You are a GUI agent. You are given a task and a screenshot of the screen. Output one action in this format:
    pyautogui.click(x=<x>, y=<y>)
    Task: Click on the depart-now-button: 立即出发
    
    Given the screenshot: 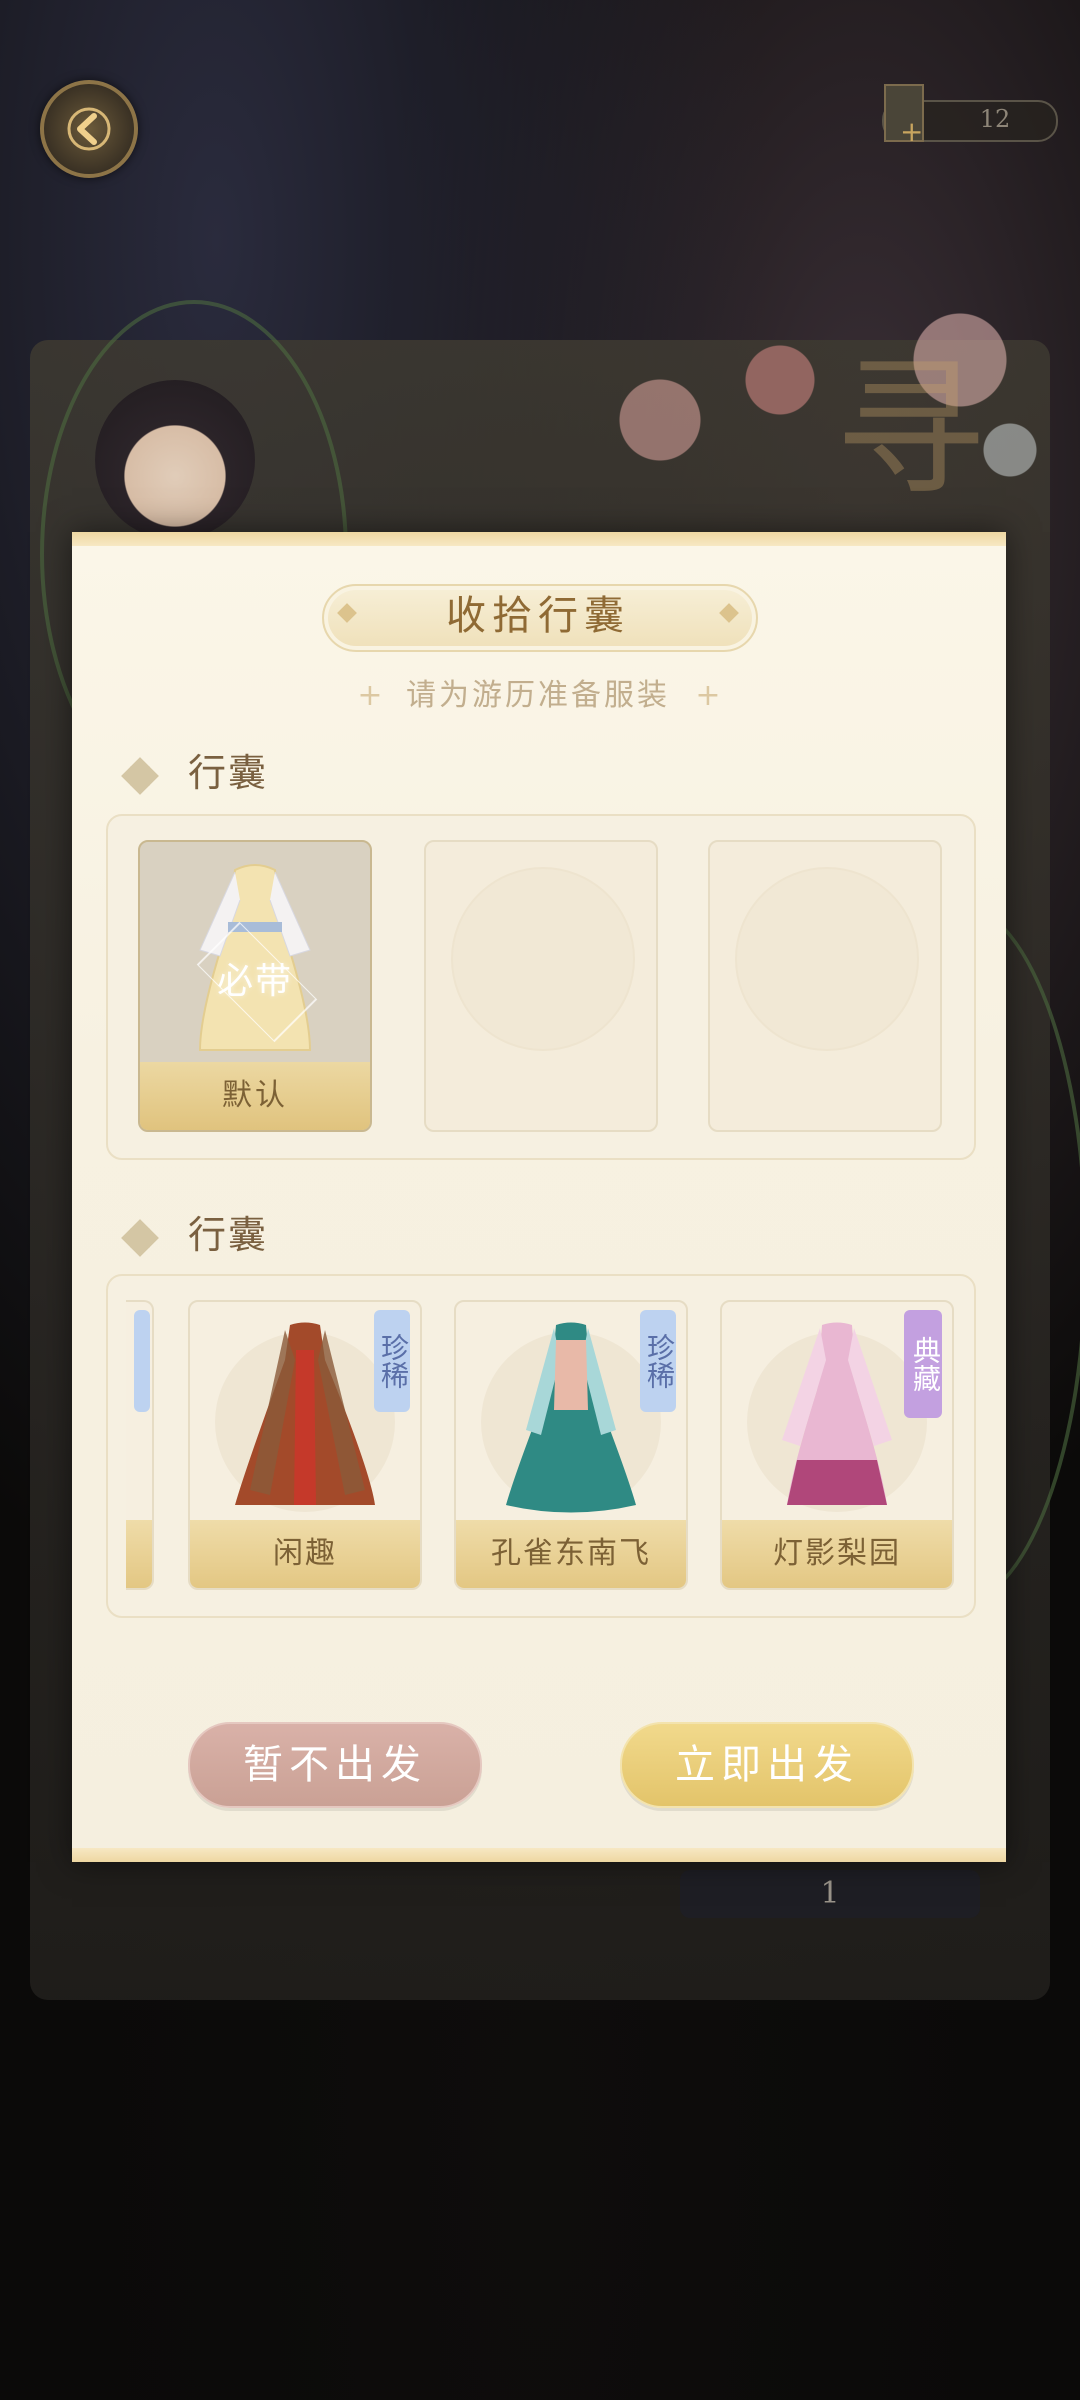 What is the action you would take?
    pyautogui.click(x=767, y=1765)
    